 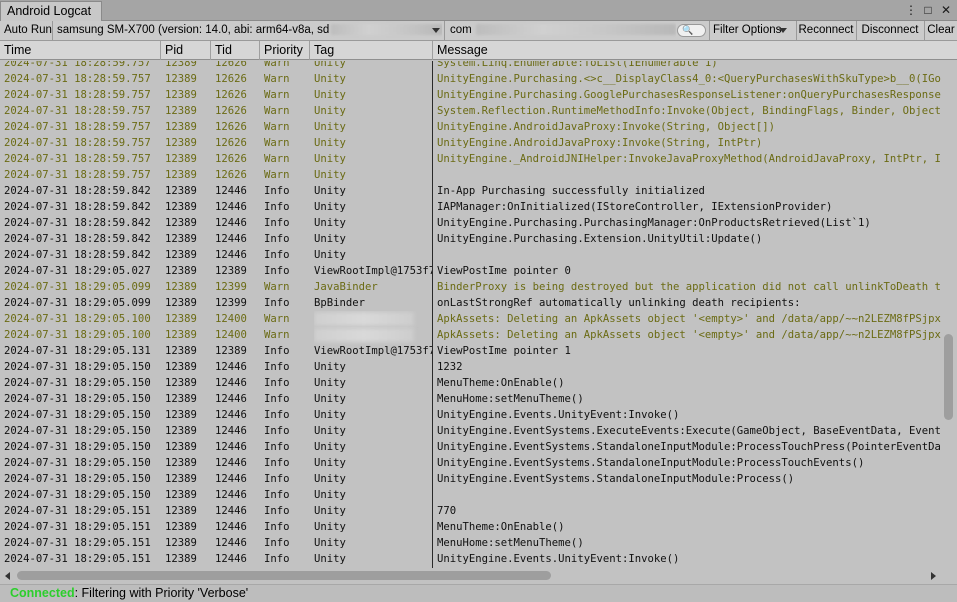 I want to click on vertical-scrollbar, so click(x=949, y=314).